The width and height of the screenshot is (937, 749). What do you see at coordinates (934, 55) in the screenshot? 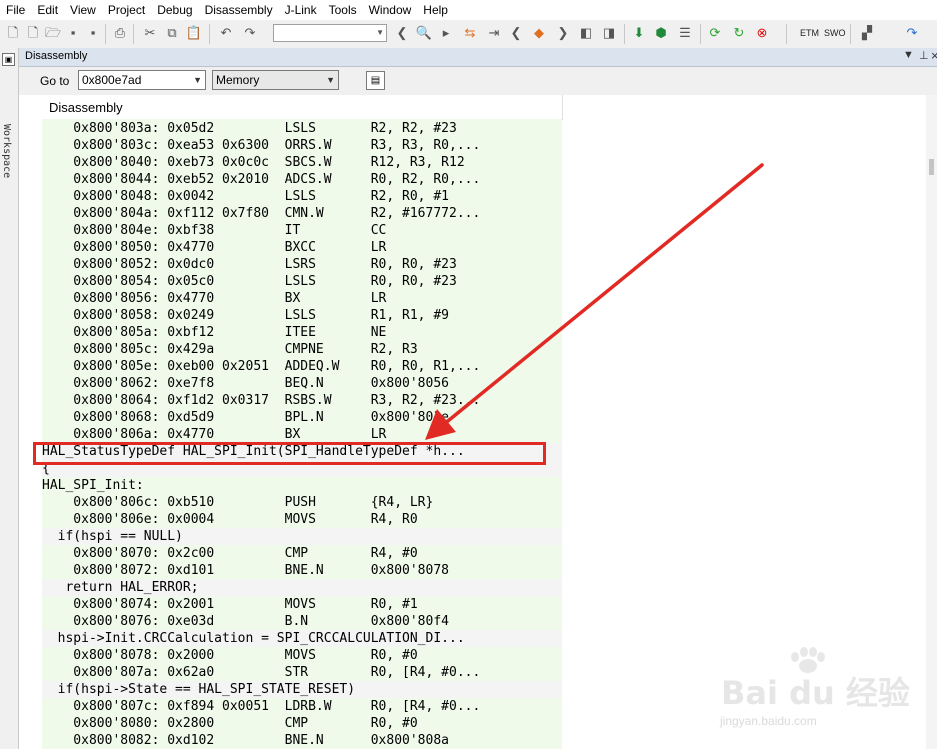
I see `close-icon: ×` at bounding box center [934, 55].